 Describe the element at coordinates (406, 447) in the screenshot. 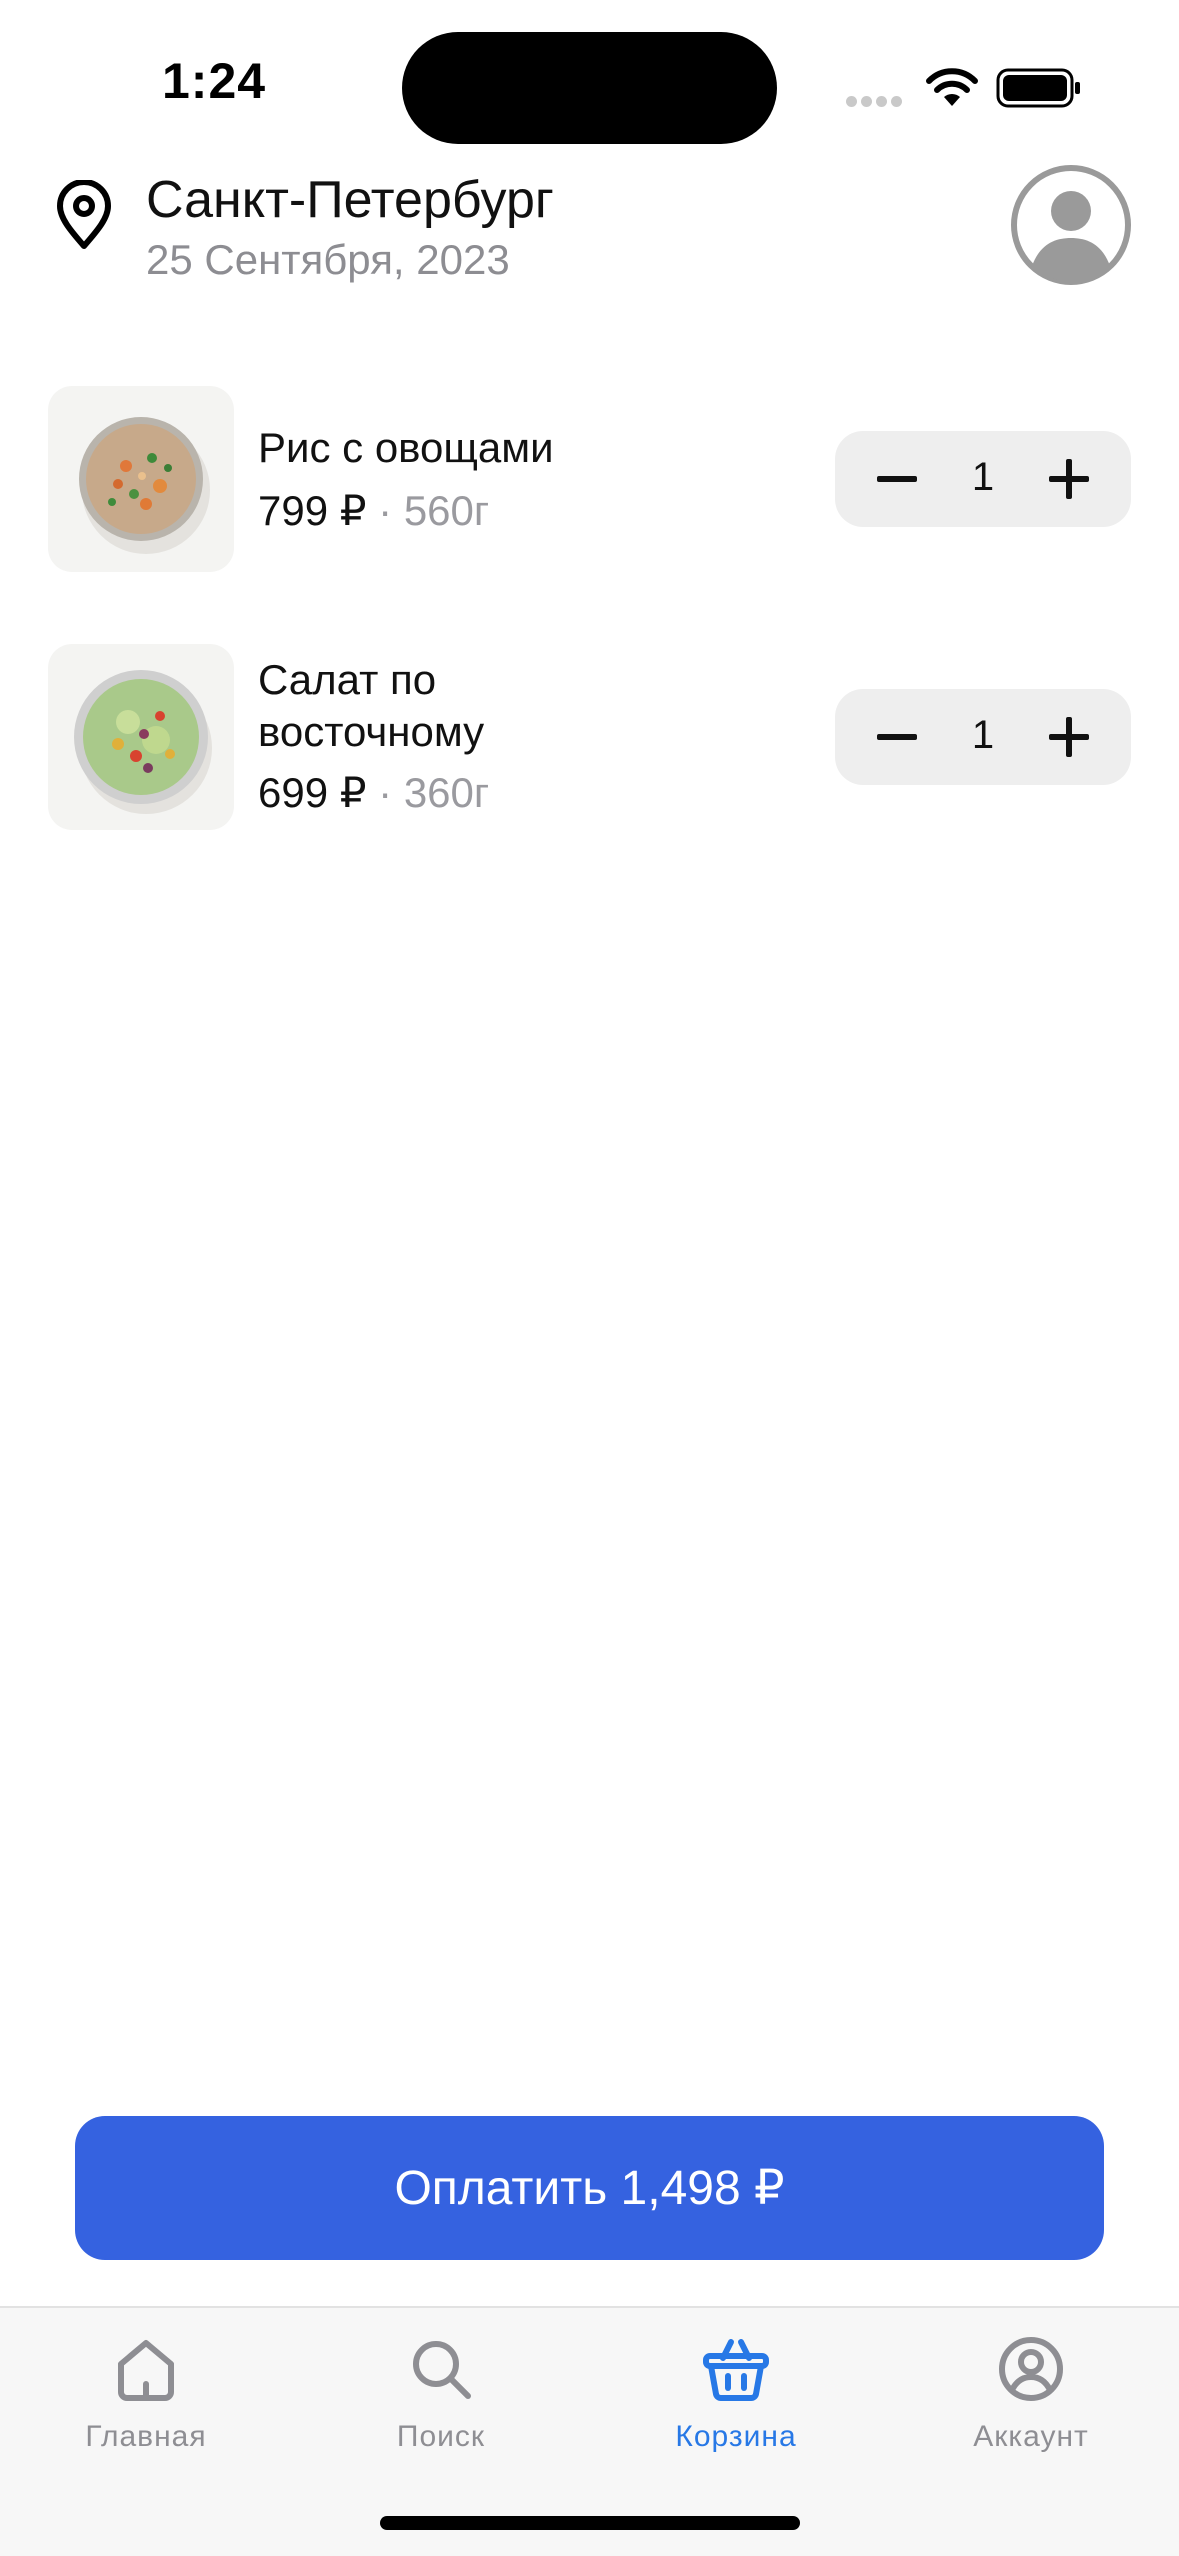

I see `item-name: Рис с овощами` at that location.